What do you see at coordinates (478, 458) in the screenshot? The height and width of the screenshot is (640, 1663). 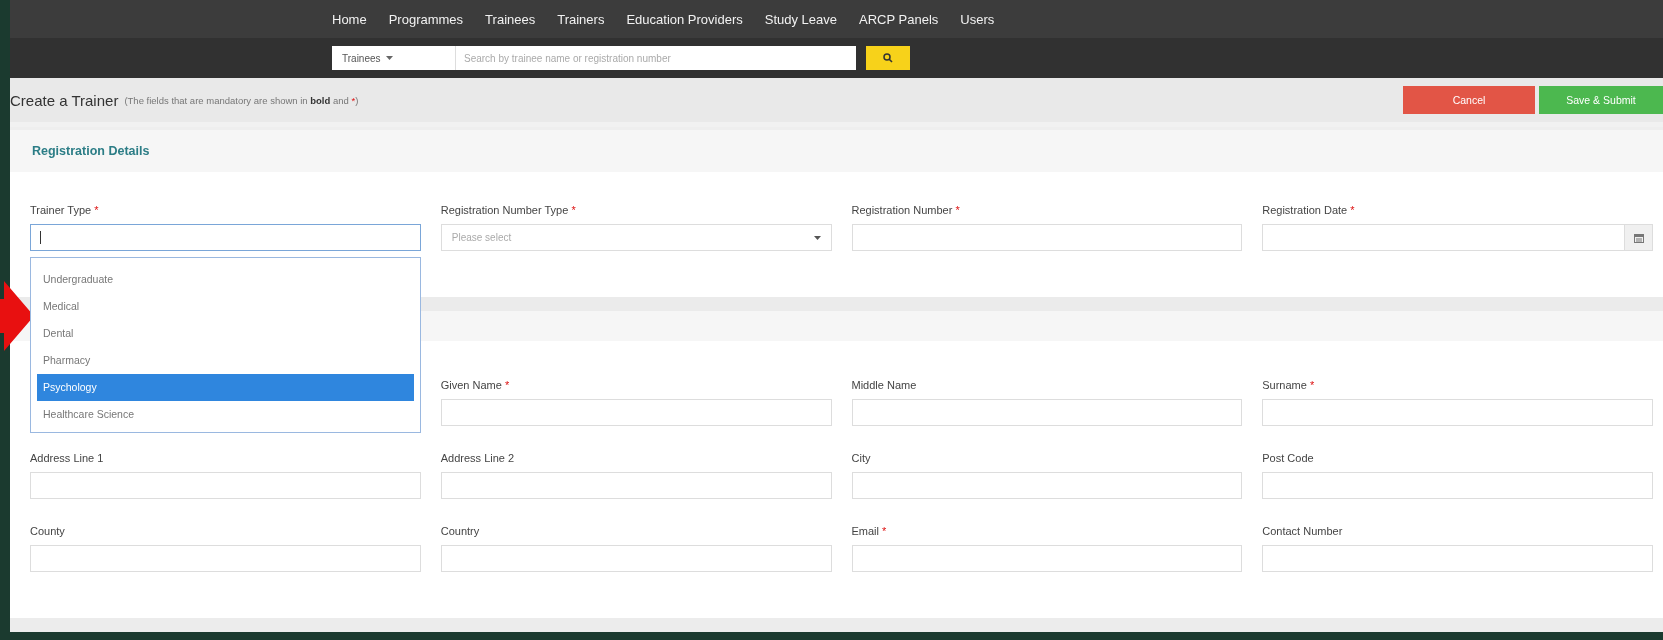 I see `field-label: Address Line 2` at bounding box center [478, 458].